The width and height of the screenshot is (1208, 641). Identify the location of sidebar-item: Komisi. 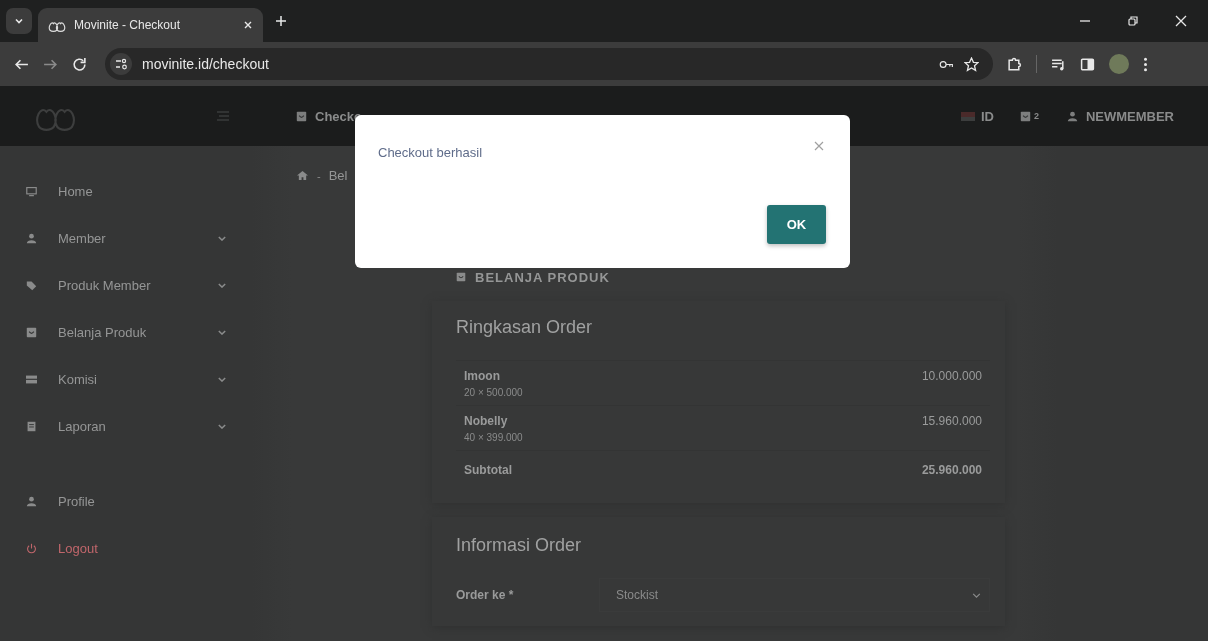
(126, 379).